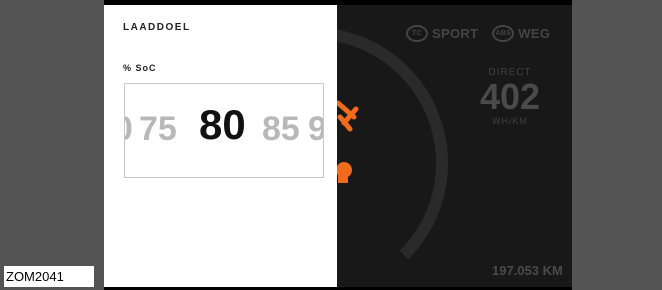 The image size is (662, 290). Describe the element at coordinates (157, 27) in the screenshot. I see `panel-title: LAADDOEL` at that location.